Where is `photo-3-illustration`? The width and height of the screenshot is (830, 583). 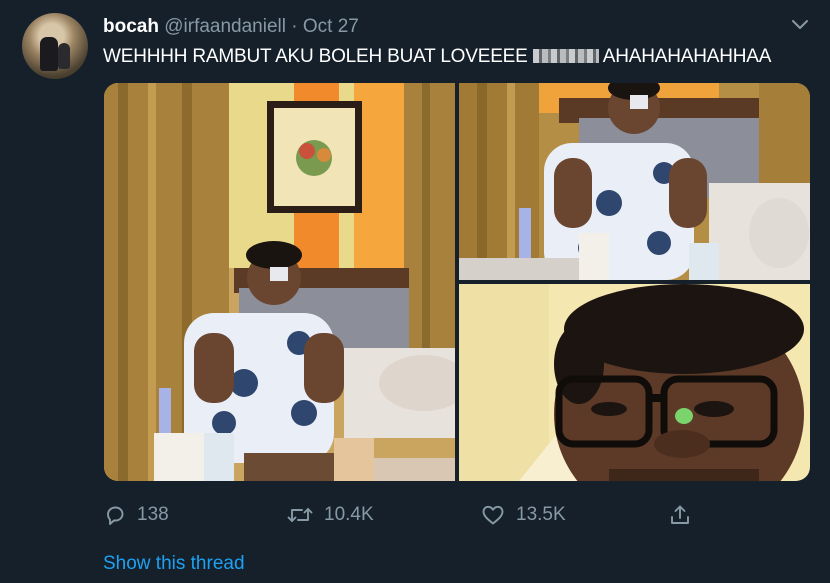
photo-3-illustration is located at coordinates (634, 382).